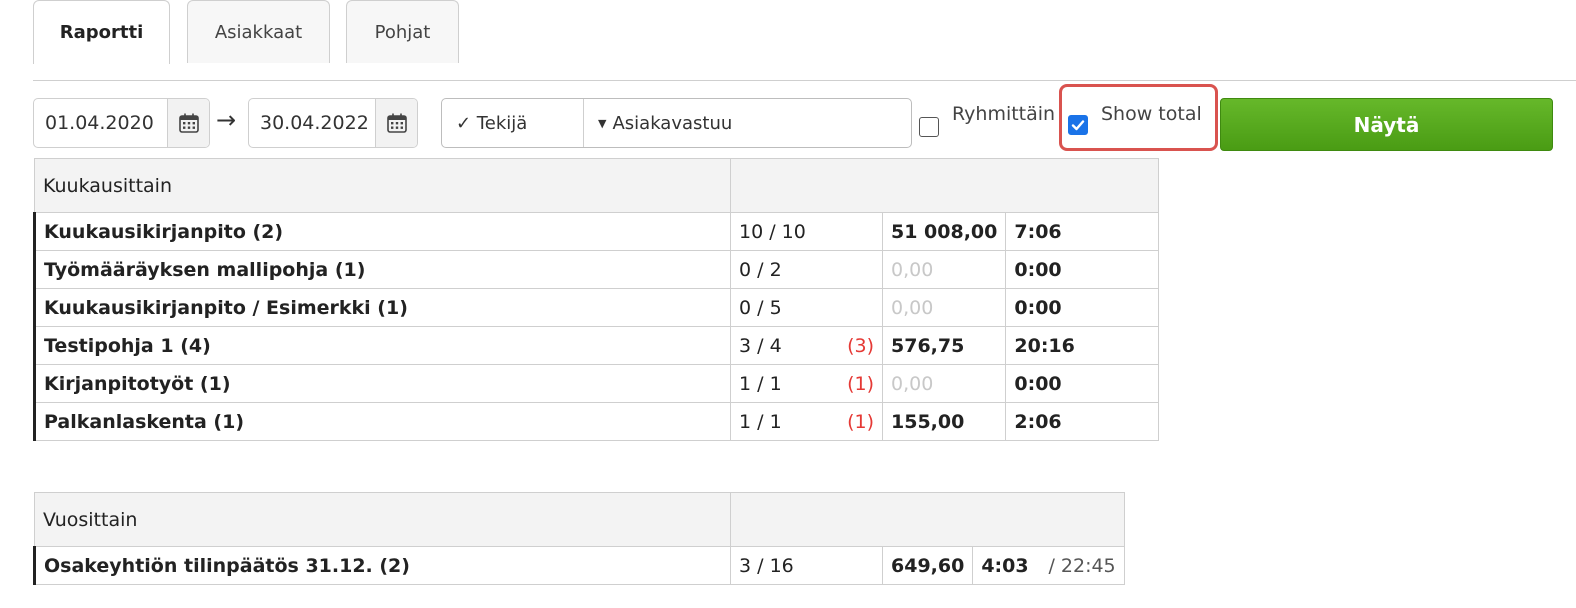 This screenshot has height=608, width=1576. Describe the element at coordinates (806, 307) in the screenshot. I see `row-ratio: 0 / 5` at that location.